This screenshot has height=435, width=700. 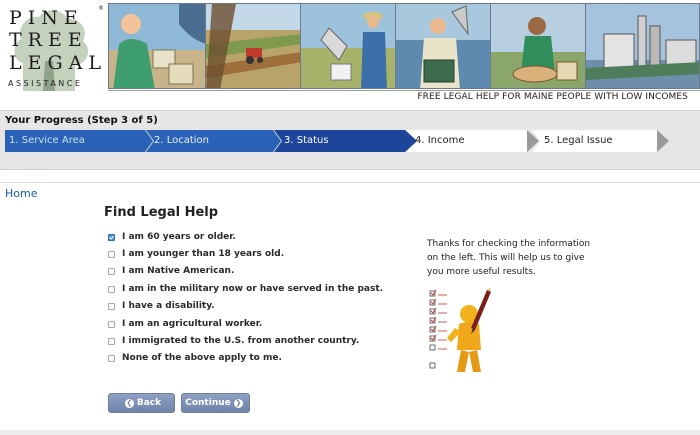 I want to click on step-location: 2. Location, so click(x=181, y=140).